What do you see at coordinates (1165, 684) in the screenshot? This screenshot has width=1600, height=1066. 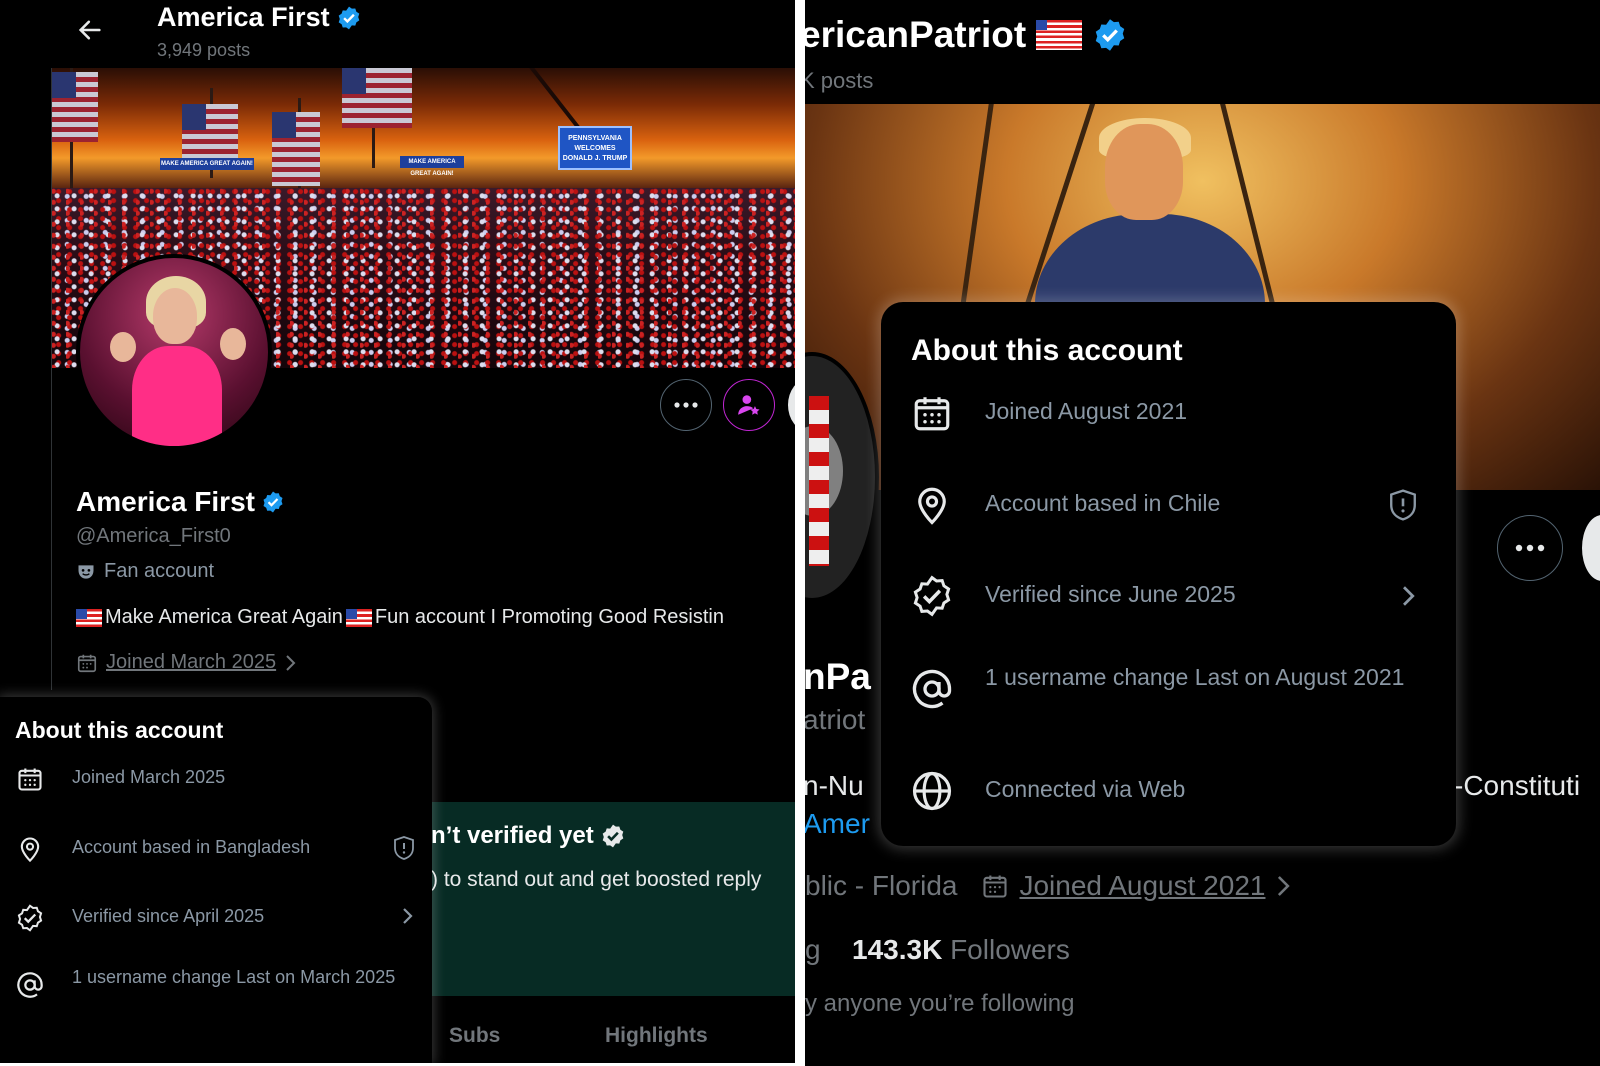 I see `about-username-row: 1 username change Last on August 2021` at bounding box center [1165, 684].